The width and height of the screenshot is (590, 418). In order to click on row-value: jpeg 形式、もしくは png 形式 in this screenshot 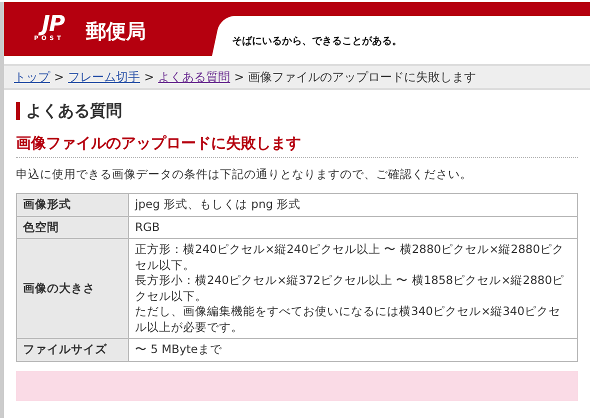, I will do `click(353, 205)`.